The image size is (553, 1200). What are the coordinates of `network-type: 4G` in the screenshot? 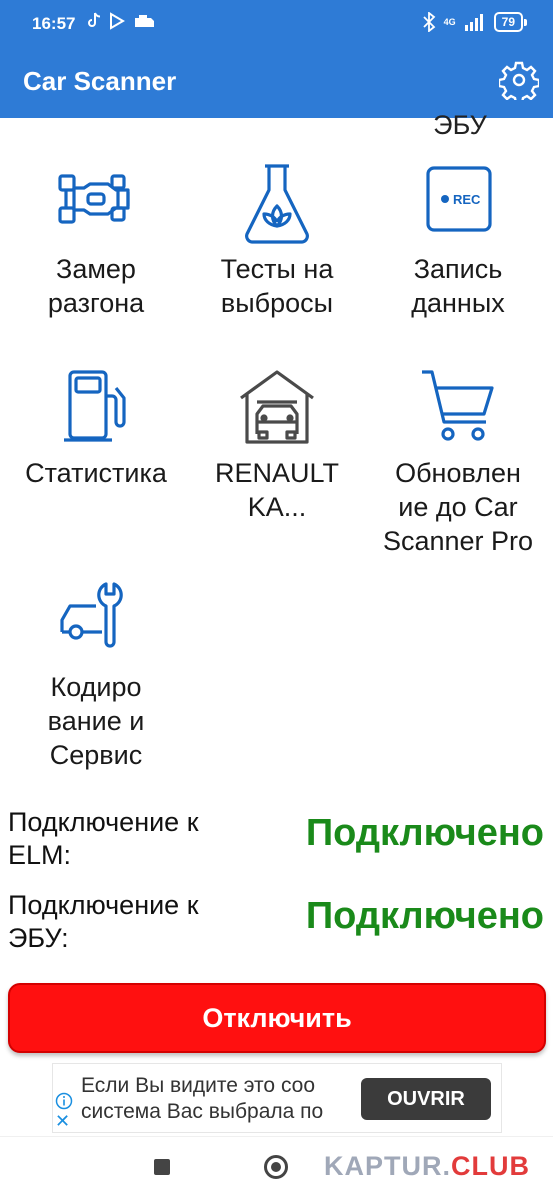 It's located at (449, 21).